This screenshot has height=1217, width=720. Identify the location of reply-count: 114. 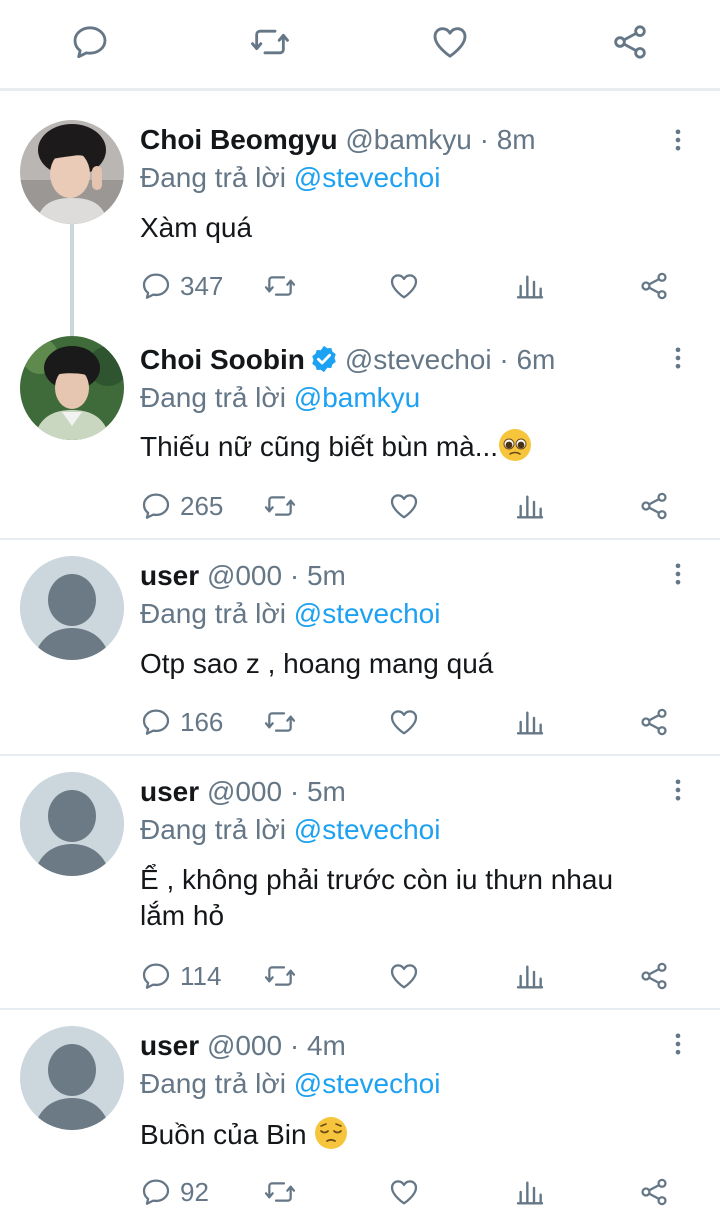
(201, 976).